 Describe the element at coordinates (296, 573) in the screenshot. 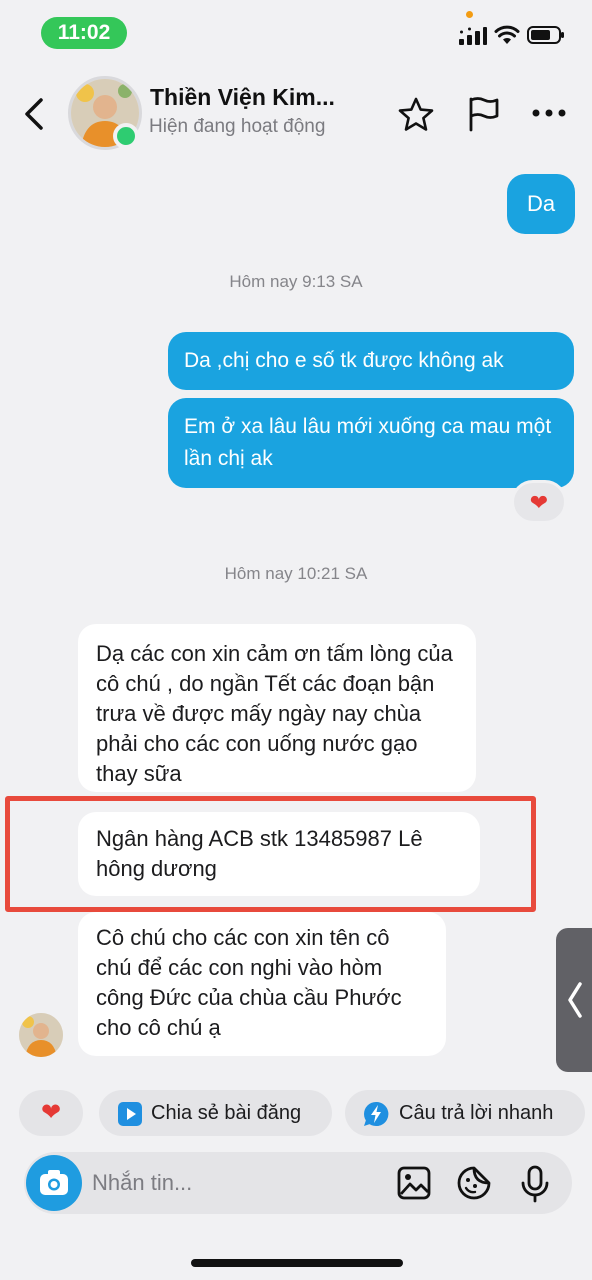

I see `message-timestamp: Hôm nay 10:21 SA` at that location.